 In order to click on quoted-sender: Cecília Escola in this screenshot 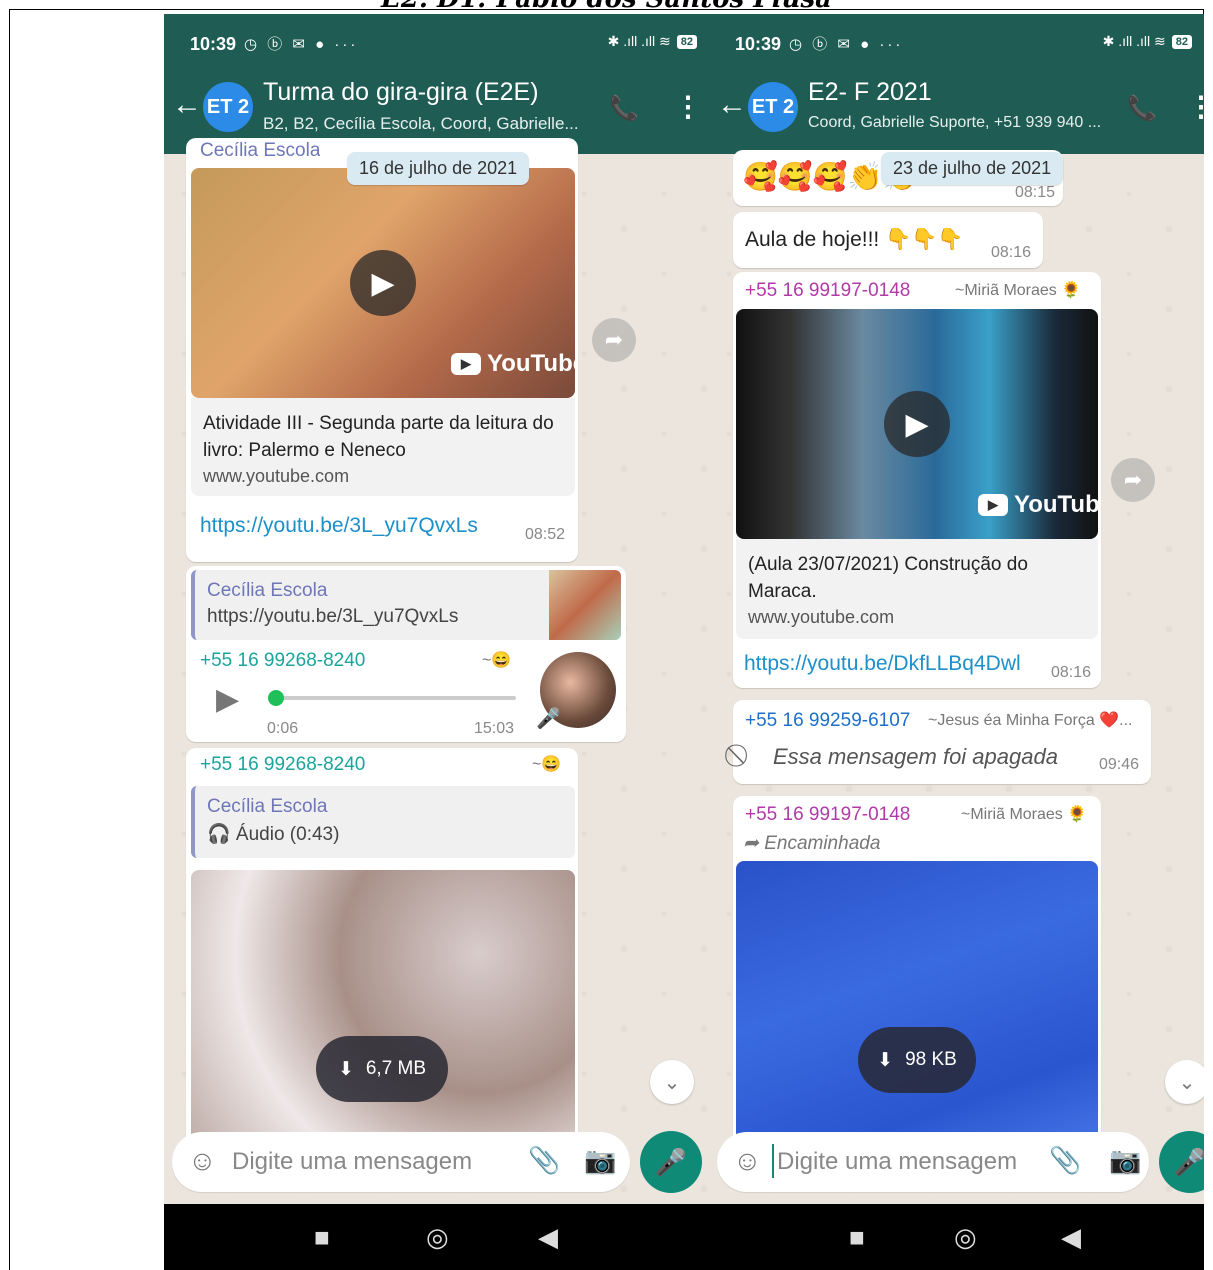, I will do `click(267, 806)`.